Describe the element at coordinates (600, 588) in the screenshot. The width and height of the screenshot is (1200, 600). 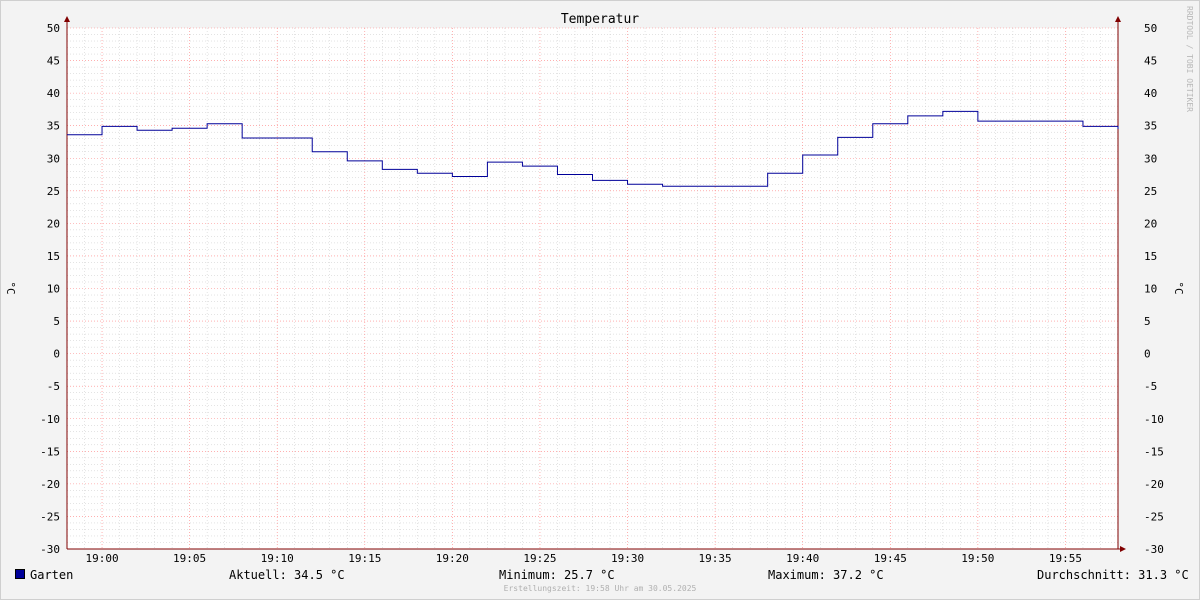
I see `creation-timestamp: Erstellungszeit: 19:58 Uhr am 30.05.2025` at that location.